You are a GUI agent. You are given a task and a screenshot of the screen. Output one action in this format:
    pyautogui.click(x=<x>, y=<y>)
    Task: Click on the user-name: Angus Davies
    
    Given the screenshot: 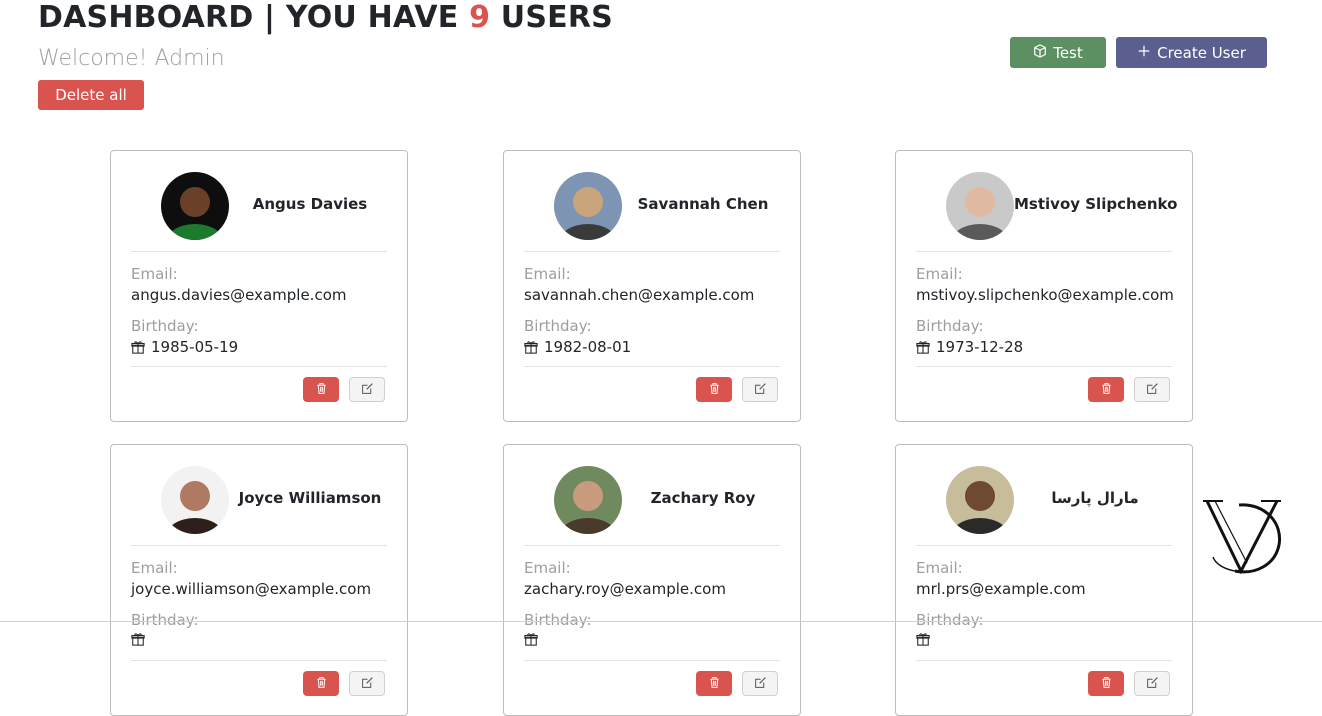 What is the action you would take?
    pyautogui.click(x=310, y=204)
    